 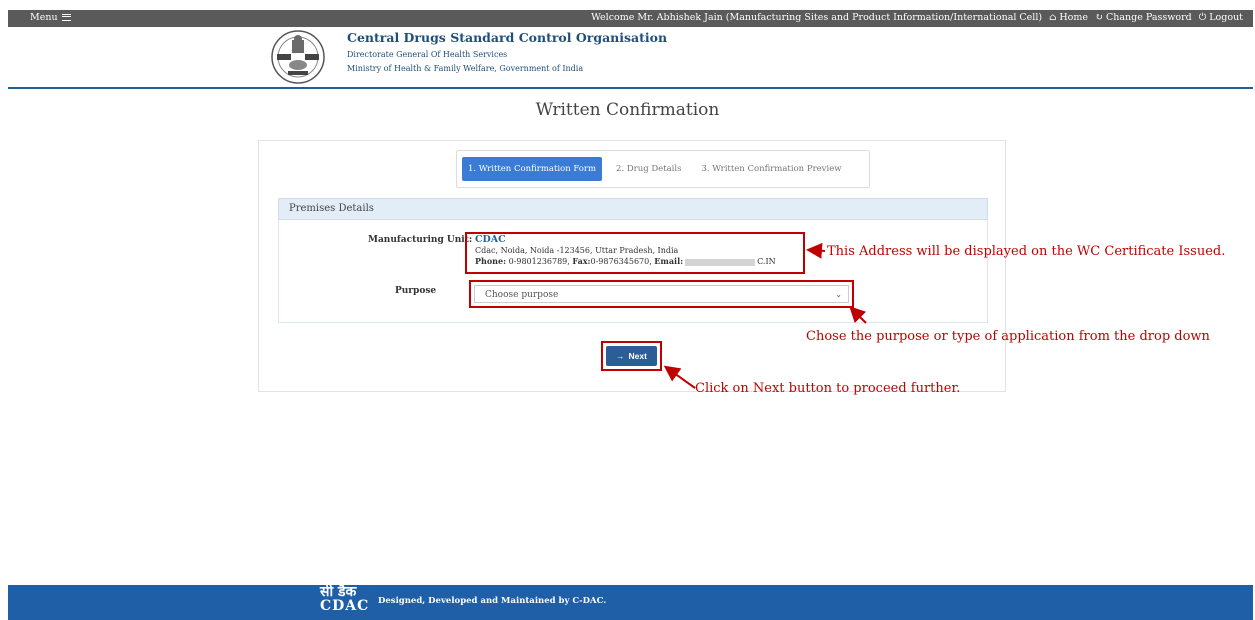 What do you see at coordinates (669, 261) in the screenshot?
I see `email-label: Email:` at bounding box center [669, 261].